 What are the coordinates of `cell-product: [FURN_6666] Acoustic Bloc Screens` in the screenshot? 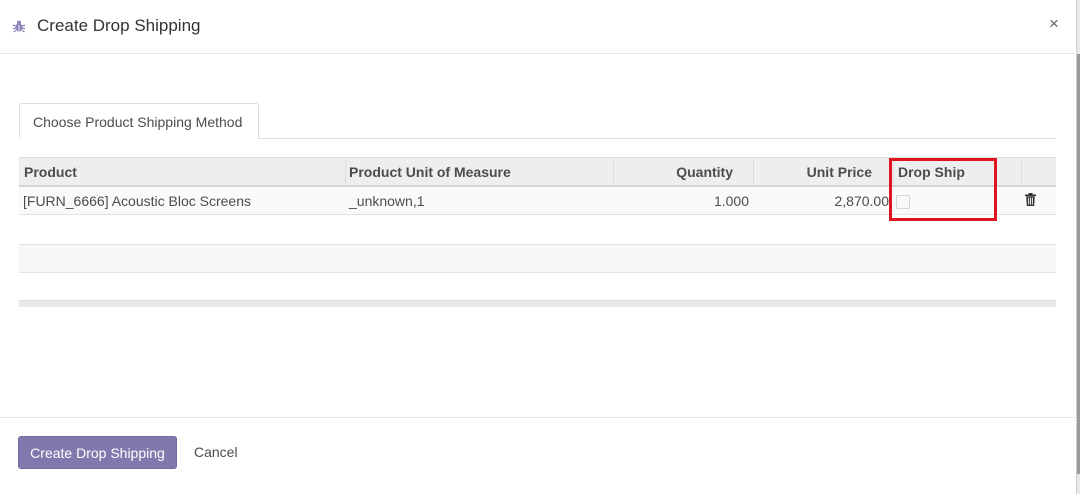 It's located at (137, 201).